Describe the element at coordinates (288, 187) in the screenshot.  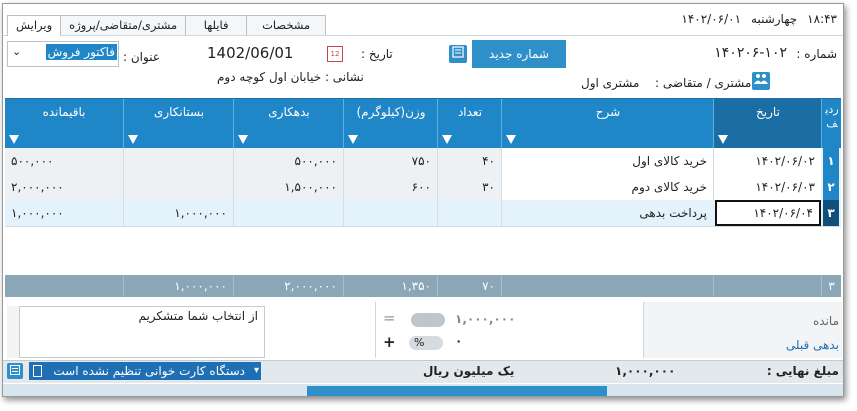
I see `cell-debit: ۱,۵۰۰,۰۰۰` at that location.